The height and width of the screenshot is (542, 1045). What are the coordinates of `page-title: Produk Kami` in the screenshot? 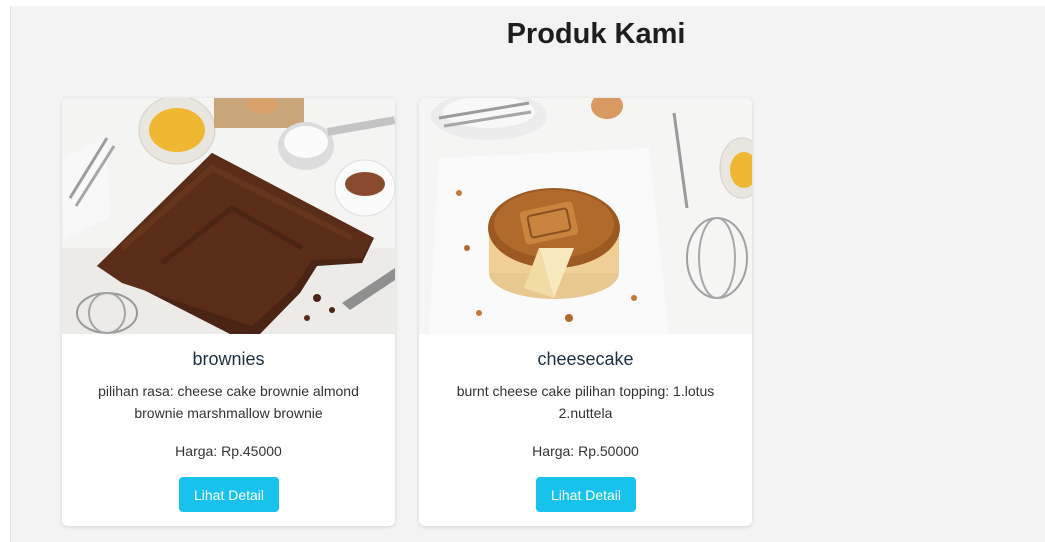 It's located at (596, 34).